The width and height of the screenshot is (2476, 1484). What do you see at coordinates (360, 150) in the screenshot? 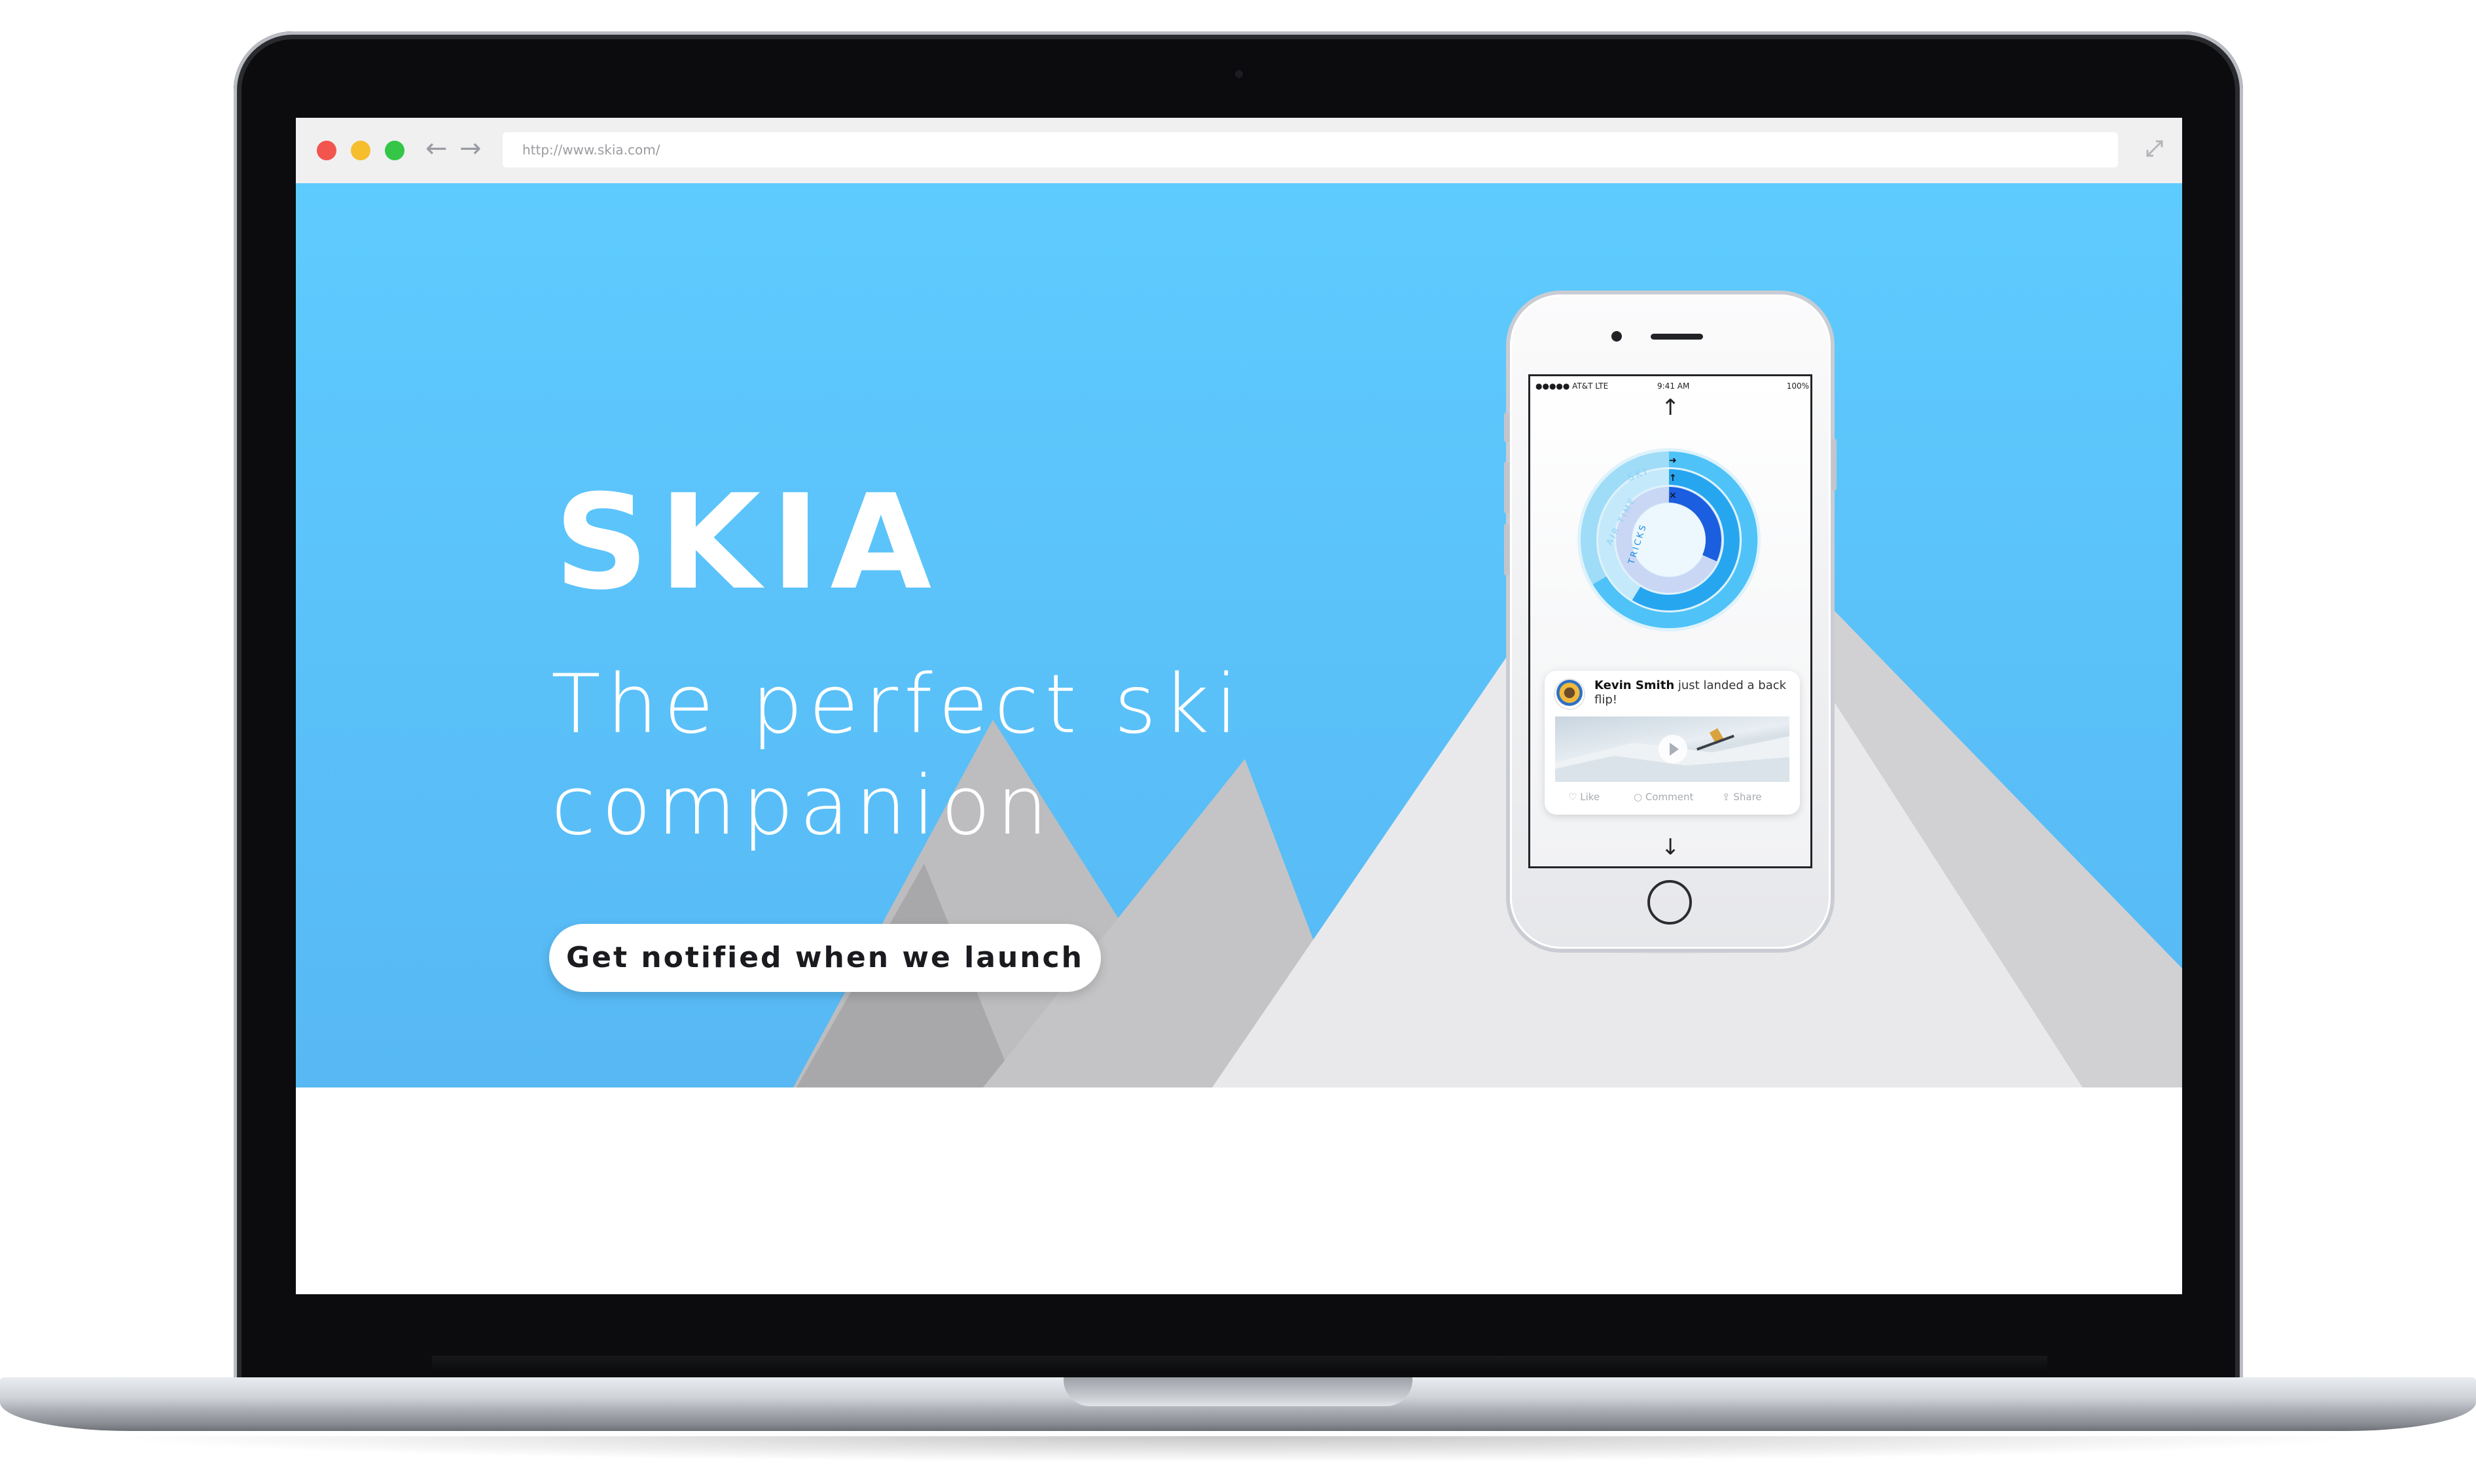
I see `minimize-window-button` at bounding box center [360, 150].